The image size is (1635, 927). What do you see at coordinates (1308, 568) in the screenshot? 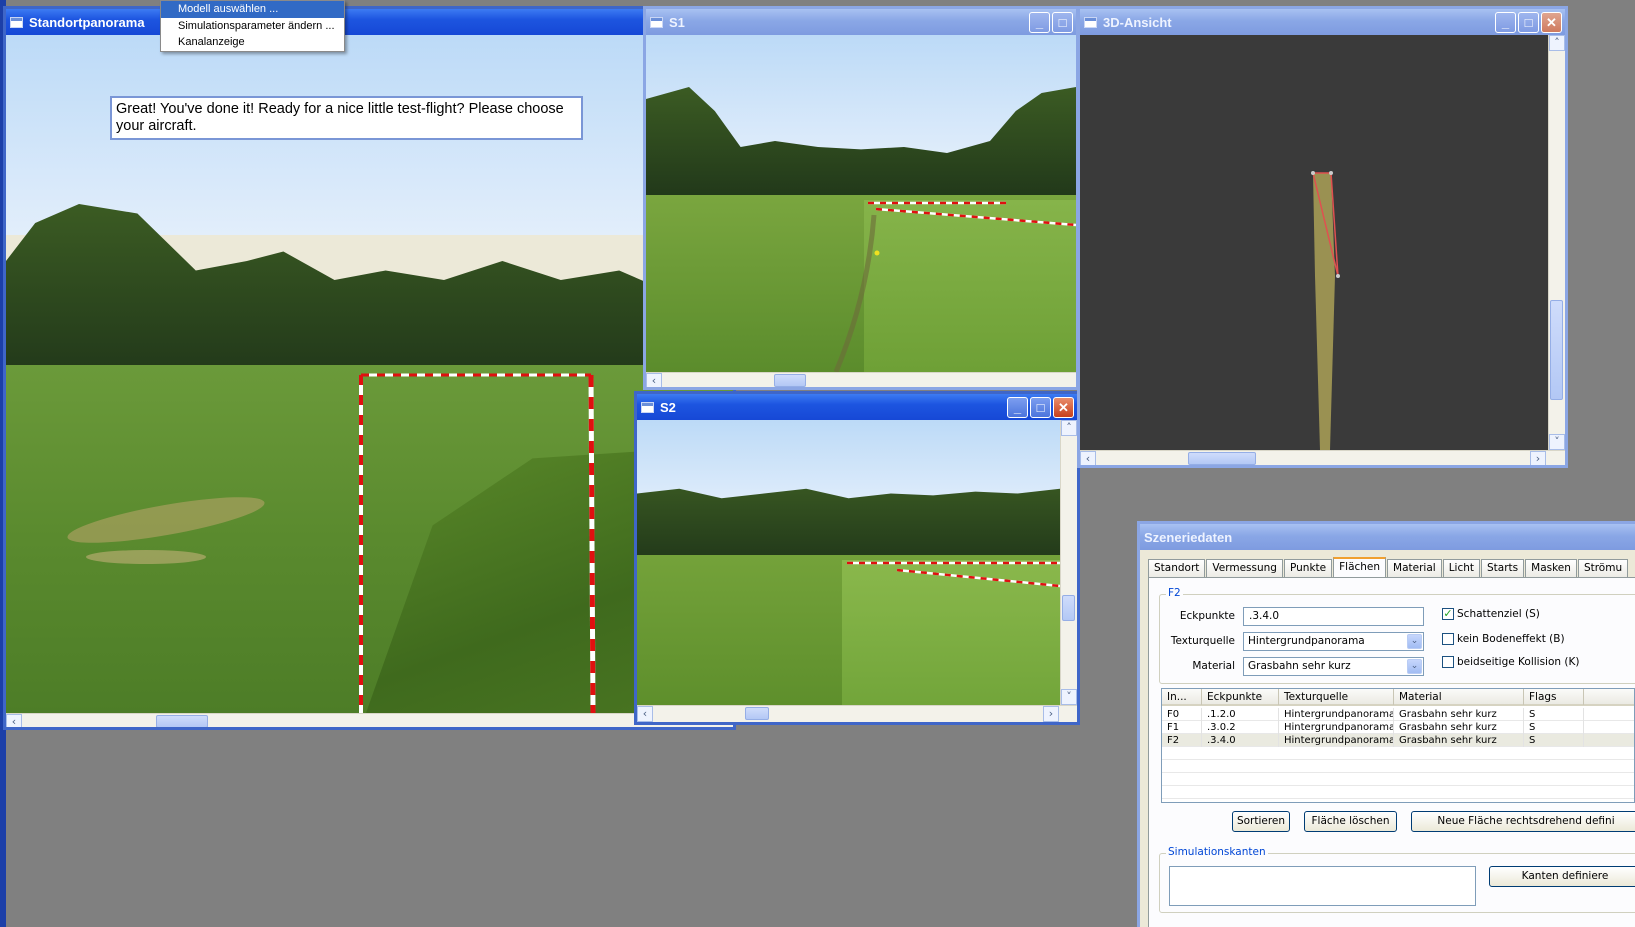
I see `tab-punkte: Punkte` at bounding box center [1308, 568].